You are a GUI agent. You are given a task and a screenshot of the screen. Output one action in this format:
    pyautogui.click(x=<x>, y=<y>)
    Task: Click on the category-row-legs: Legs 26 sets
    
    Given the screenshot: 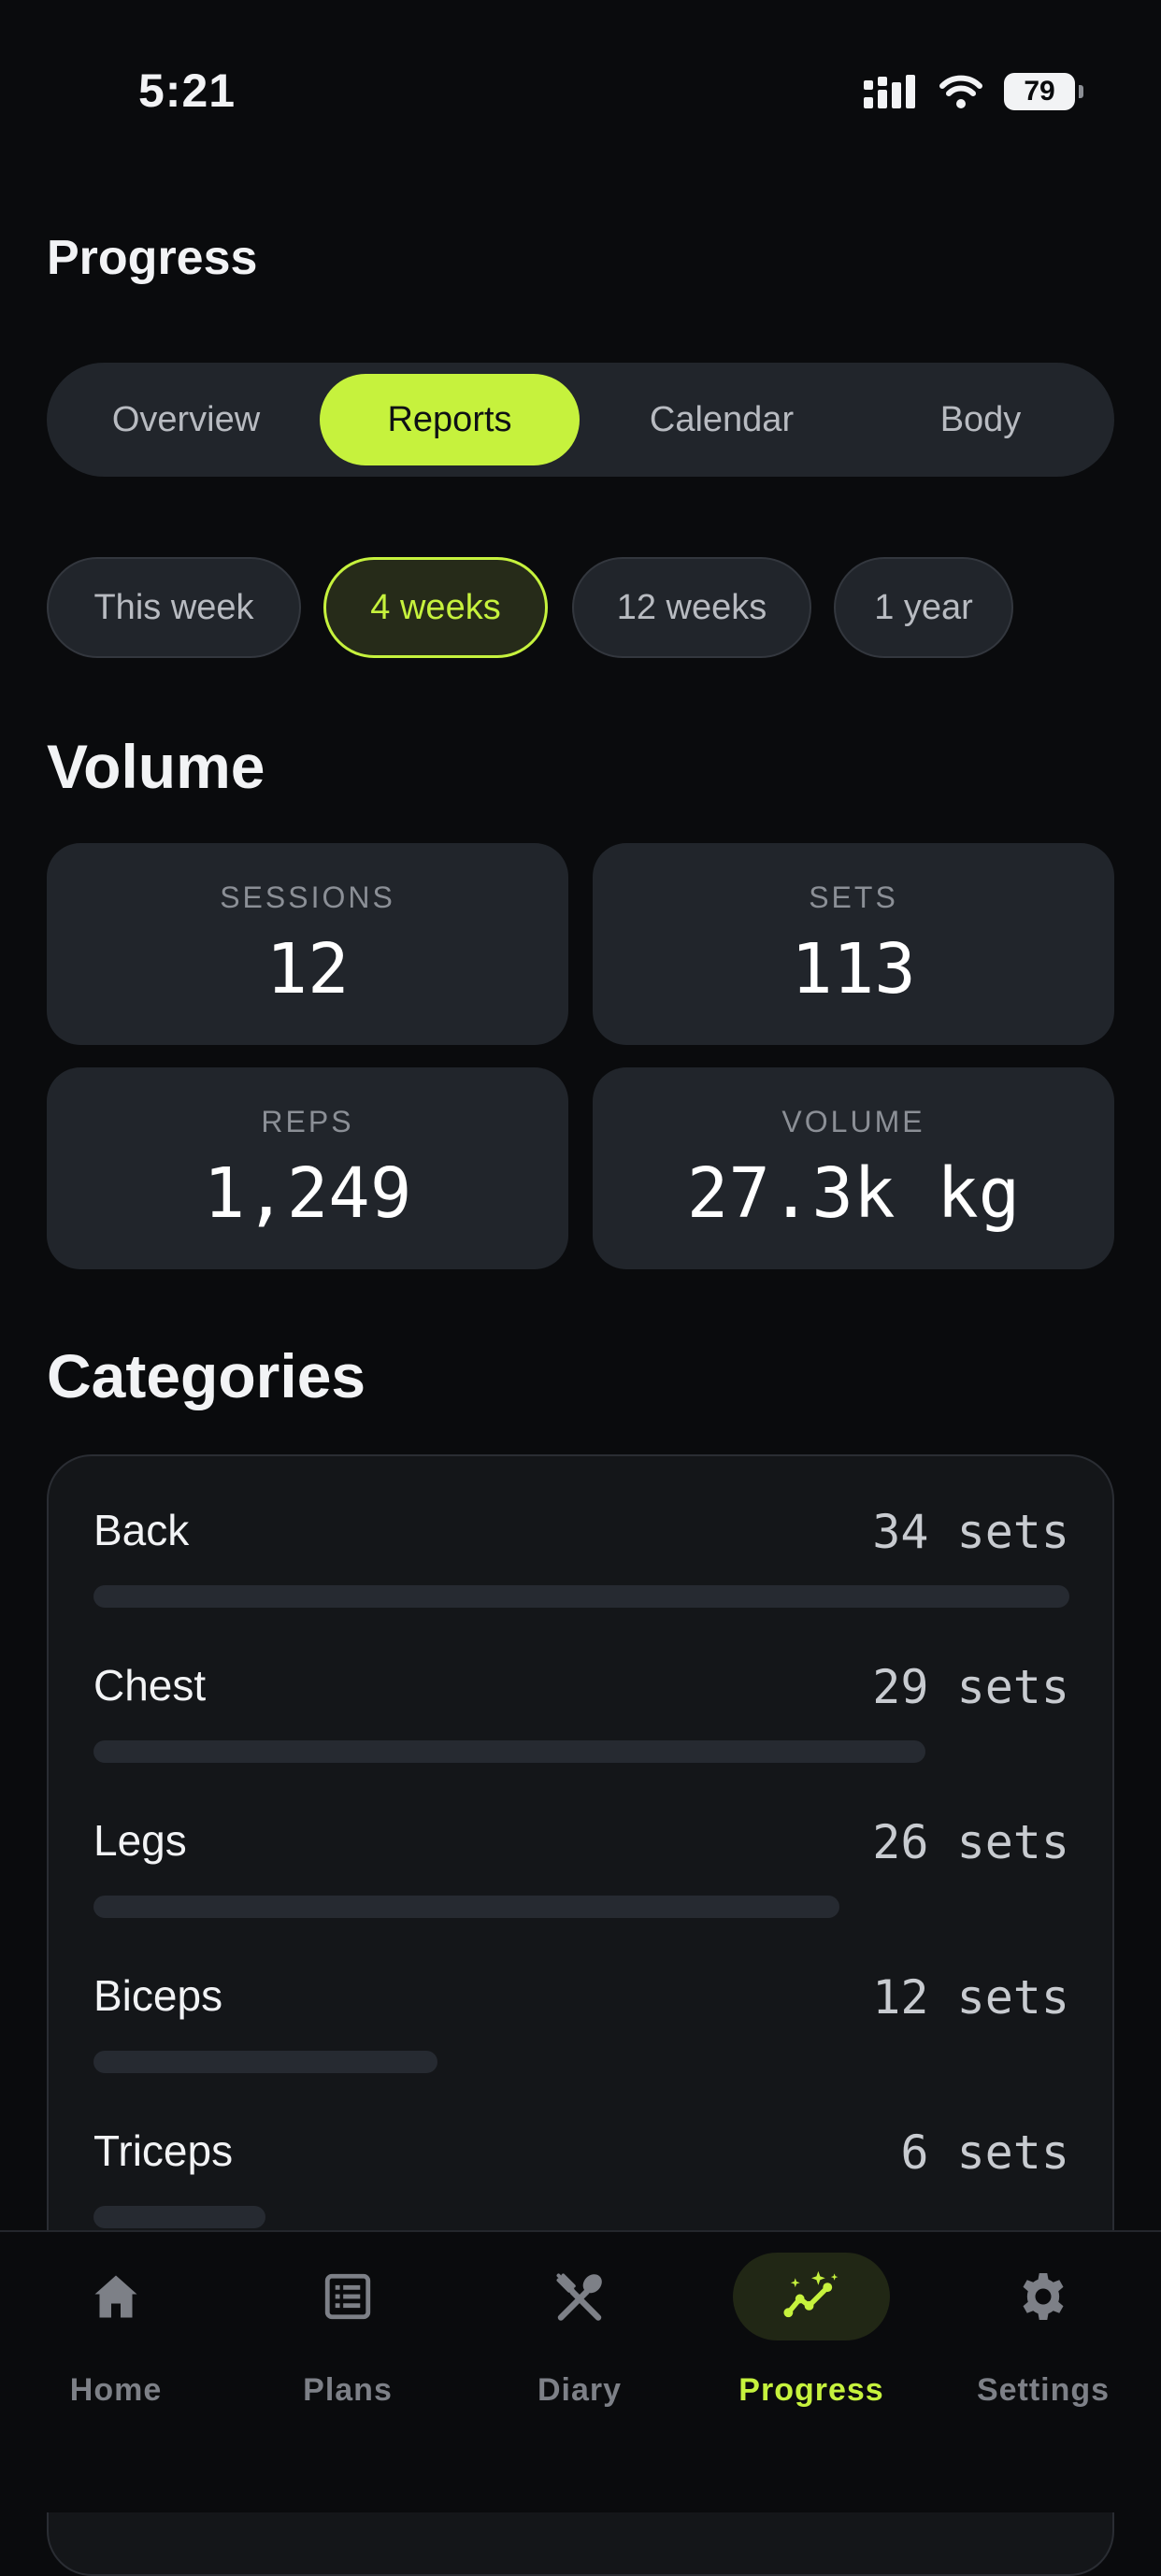 What is the action you would take?
    pyautogui.click(x=581, y=1844)
    